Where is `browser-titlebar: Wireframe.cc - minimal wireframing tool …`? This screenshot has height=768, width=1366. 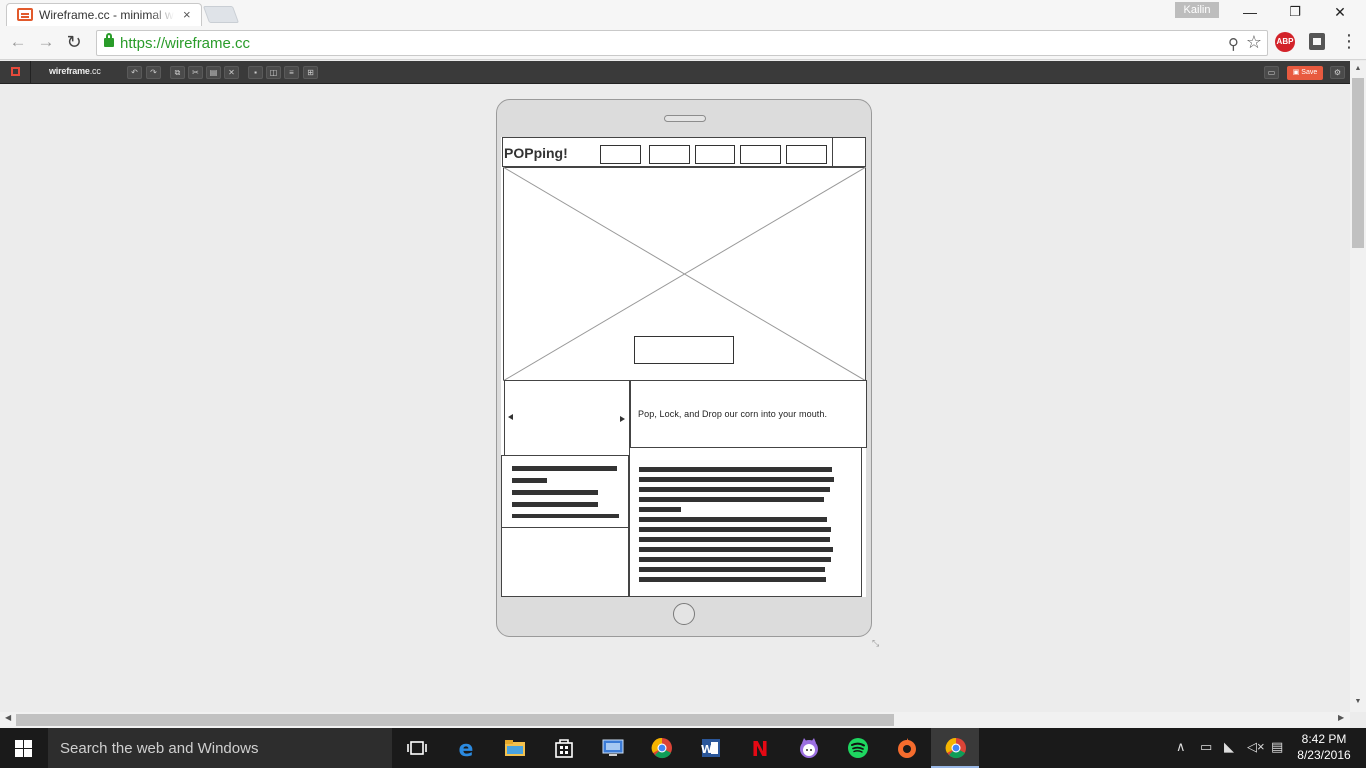
browser-titlebar: Wireframe.cc - minimal wireframing tool … is located at coordinates (683, 13).